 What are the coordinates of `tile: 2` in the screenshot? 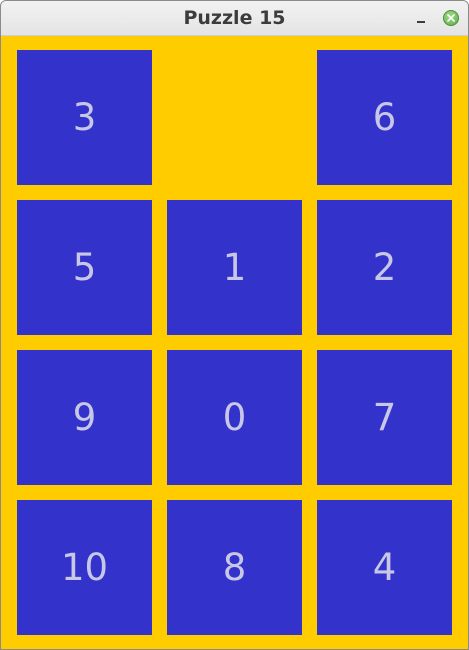 It's located at (384, 267).